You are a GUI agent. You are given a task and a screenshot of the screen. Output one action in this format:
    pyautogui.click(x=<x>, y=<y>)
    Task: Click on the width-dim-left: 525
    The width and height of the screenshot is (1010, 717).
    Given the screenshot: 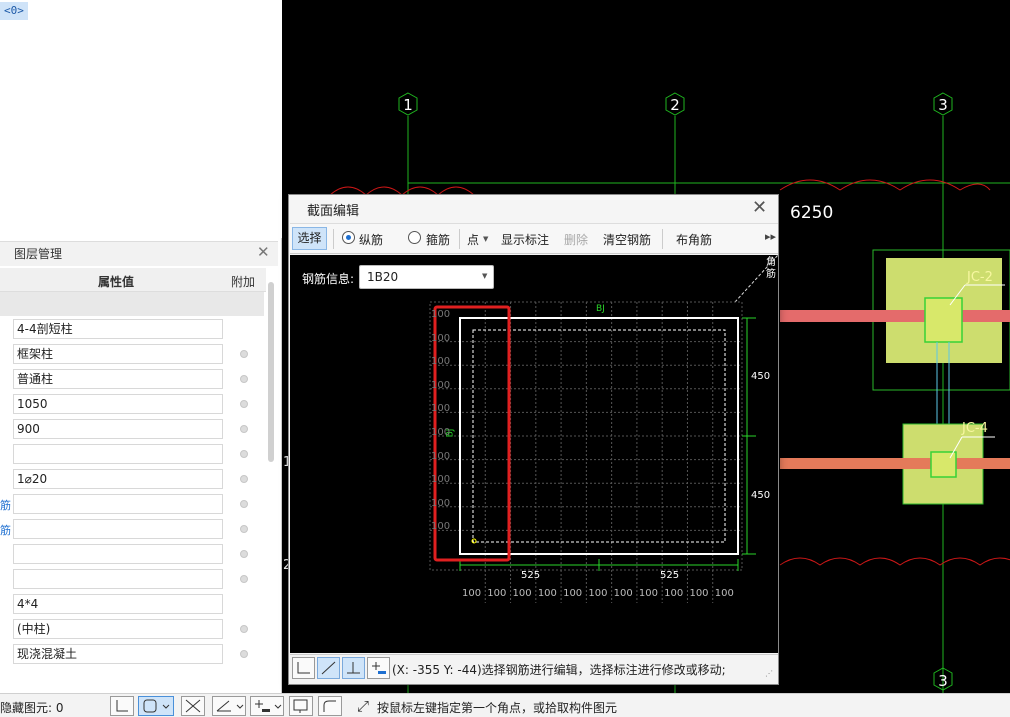 What is the action you would take?
    pyautogui.click(x=530, y=575)
    